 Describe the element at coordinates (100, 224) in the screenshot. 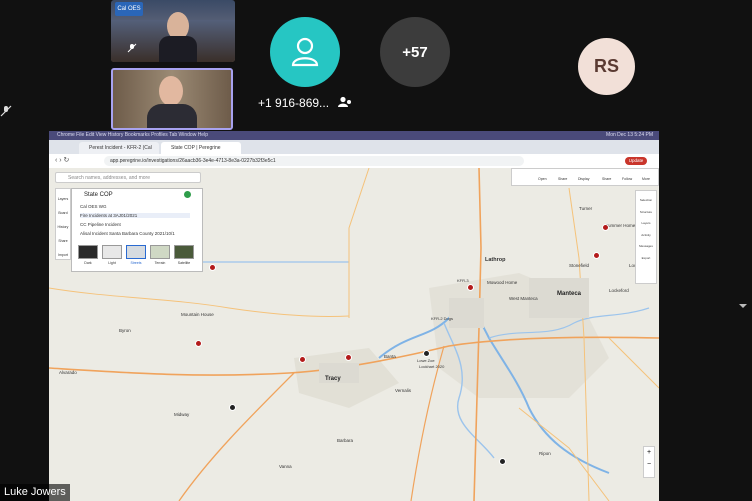

I see `layer-row: CC Pipeline Incident` at that location.